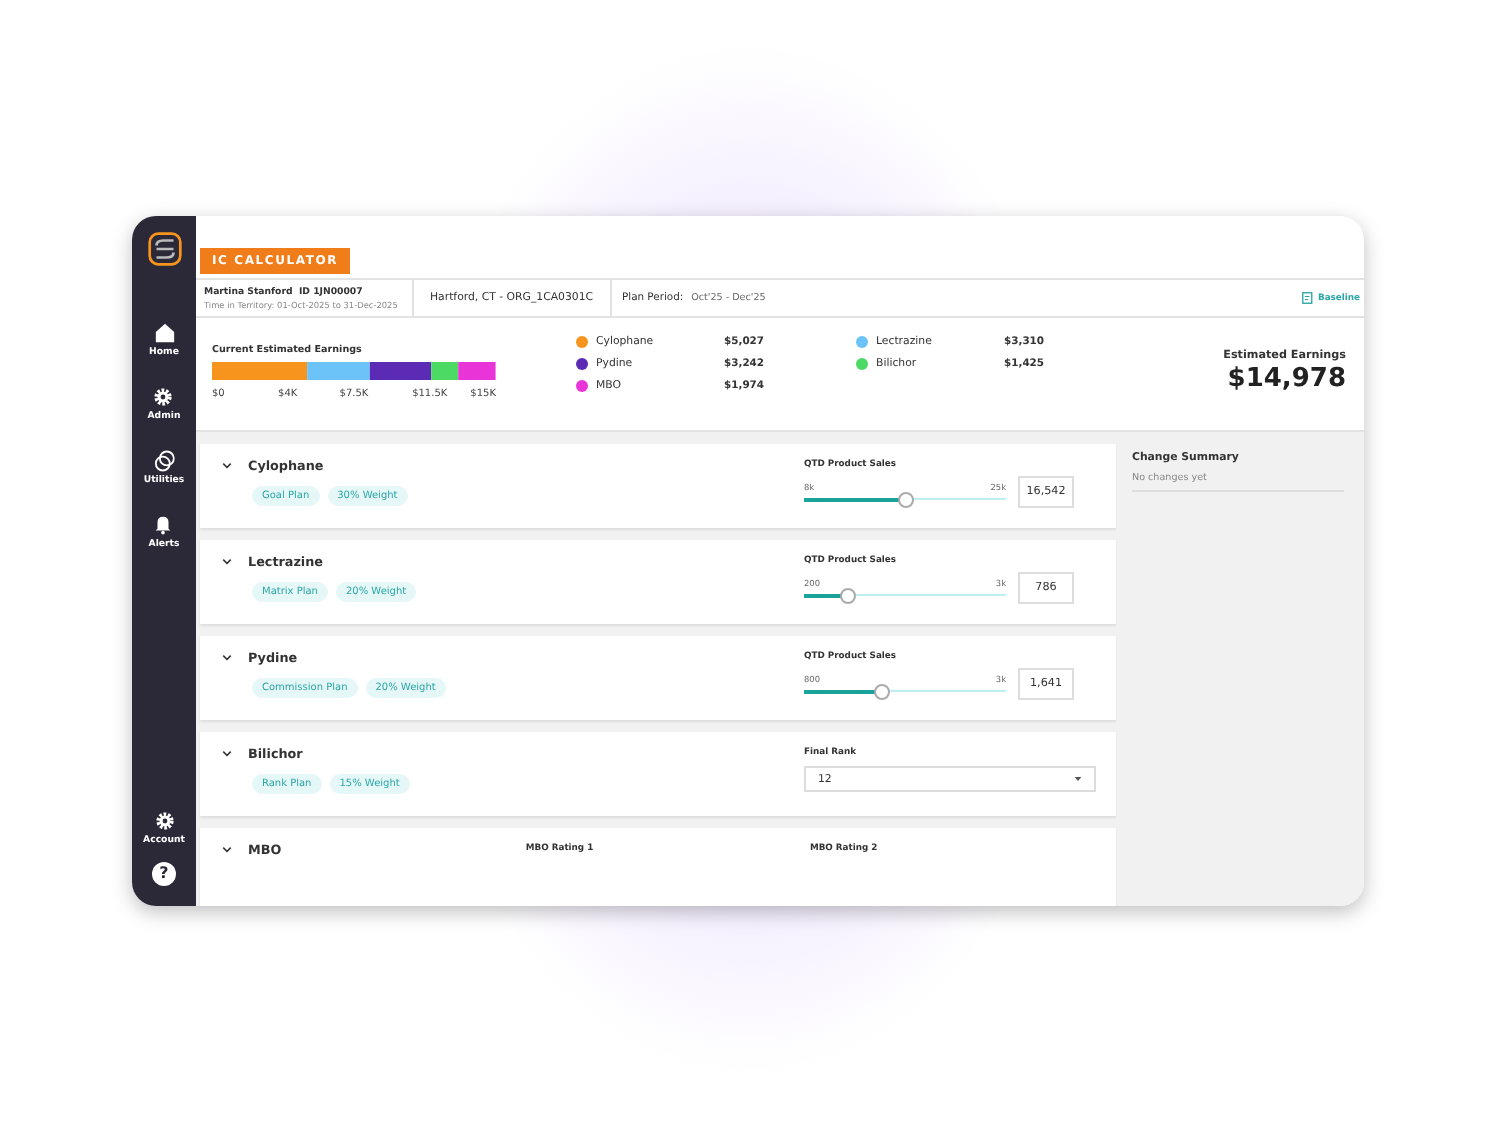 The image size is (1500, 1126). Describe the element at coordinates (164, 333) in the screenshot. I see `home-icon` at that location.